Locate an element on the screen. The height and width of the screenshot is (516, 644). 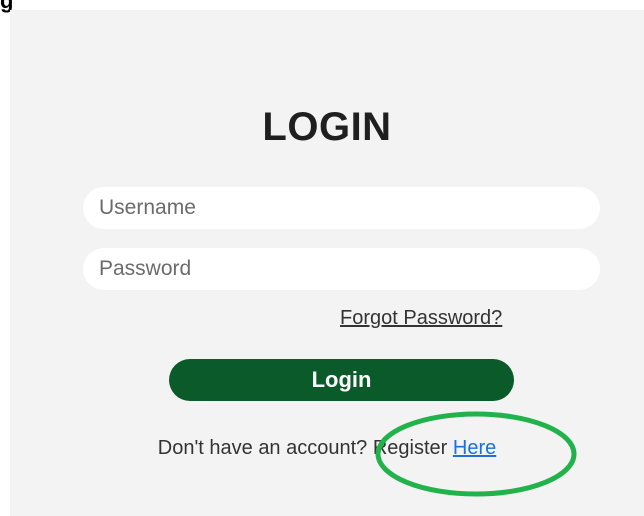
password-input is located at coordinates (341, 269).